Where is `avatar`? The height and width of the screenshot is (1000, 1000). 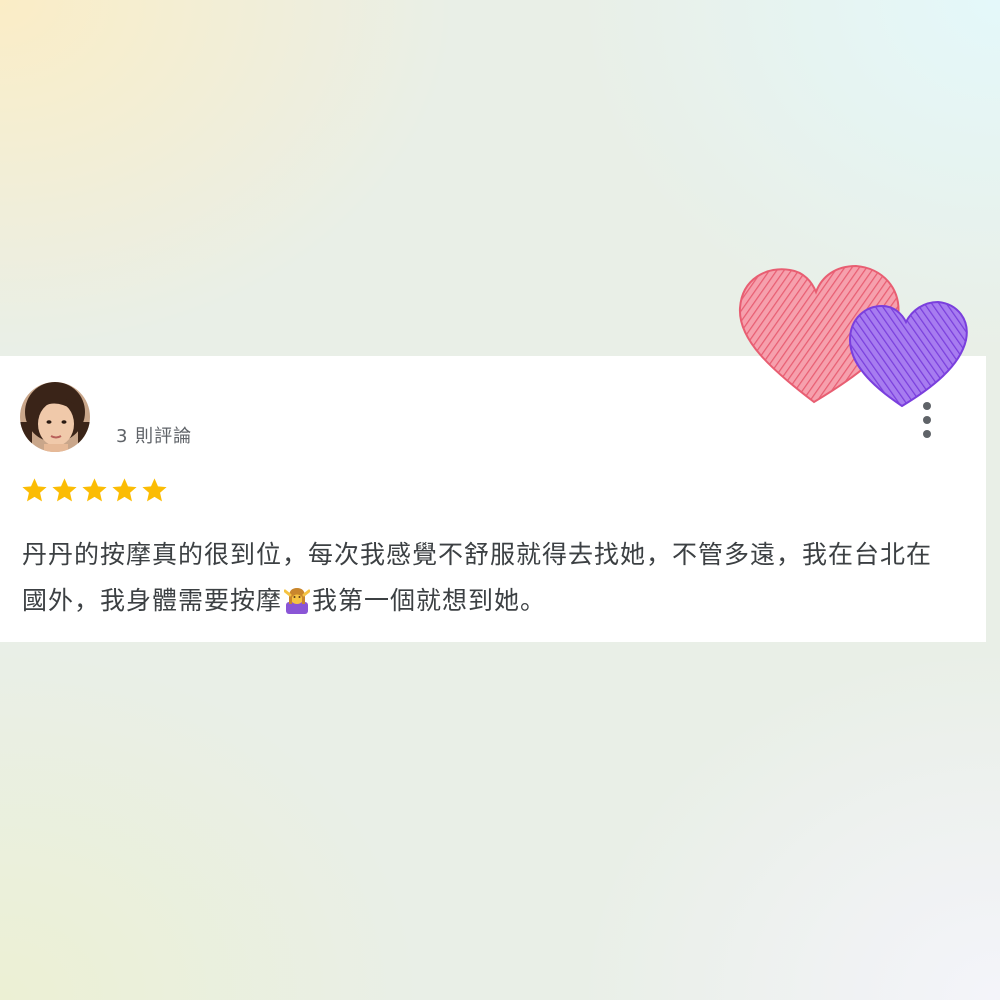
avatar is located at coordinates (55, 417).